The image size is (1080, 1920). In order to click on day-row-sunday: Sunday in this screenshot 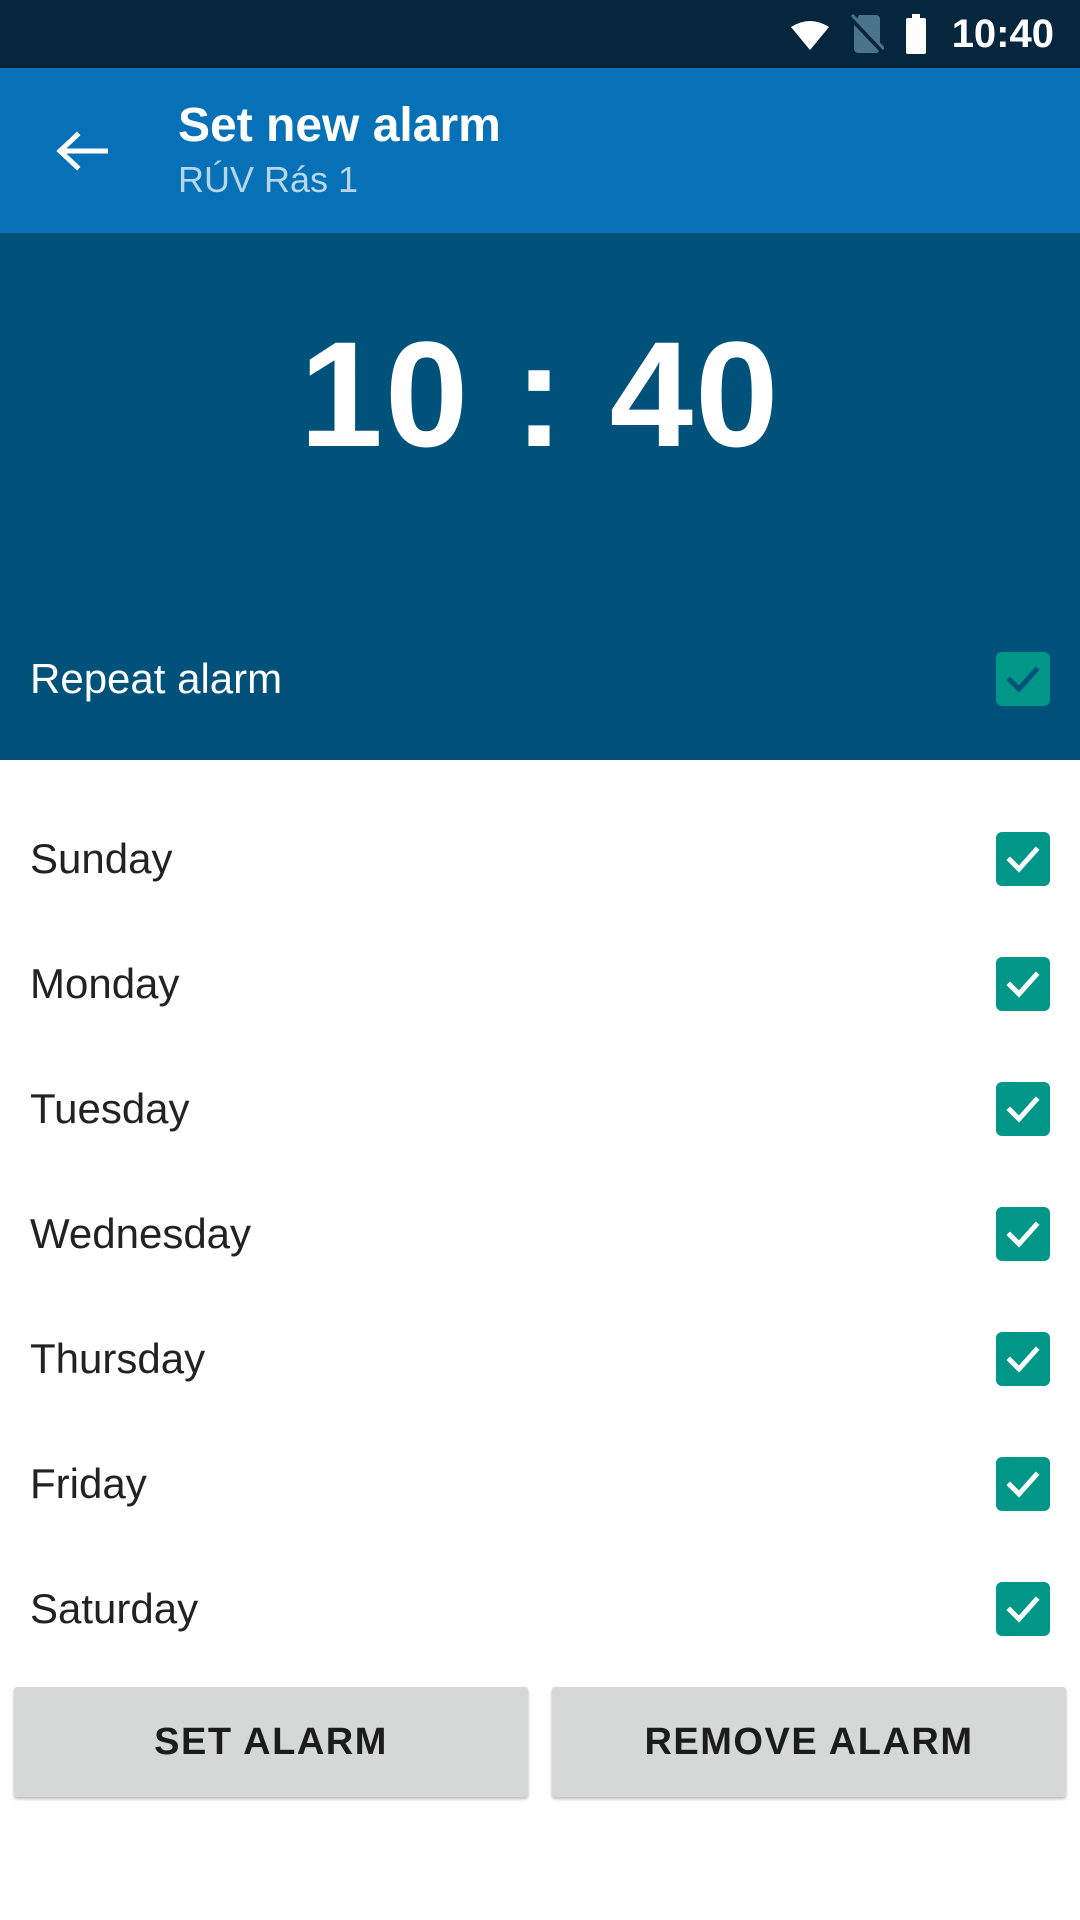, I will do `click(540, 858)`.